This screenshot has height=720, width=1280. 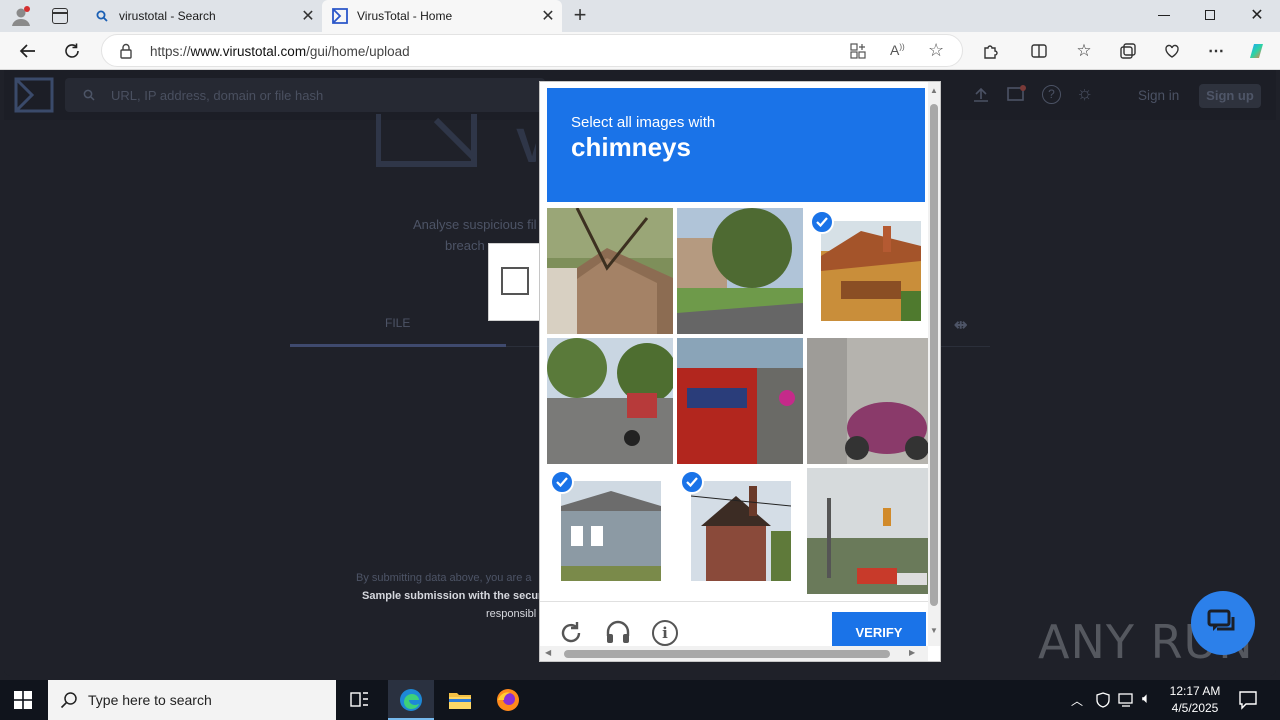 I want to click on scroll-up-arrow: ▲, so click(x=934, y=90).